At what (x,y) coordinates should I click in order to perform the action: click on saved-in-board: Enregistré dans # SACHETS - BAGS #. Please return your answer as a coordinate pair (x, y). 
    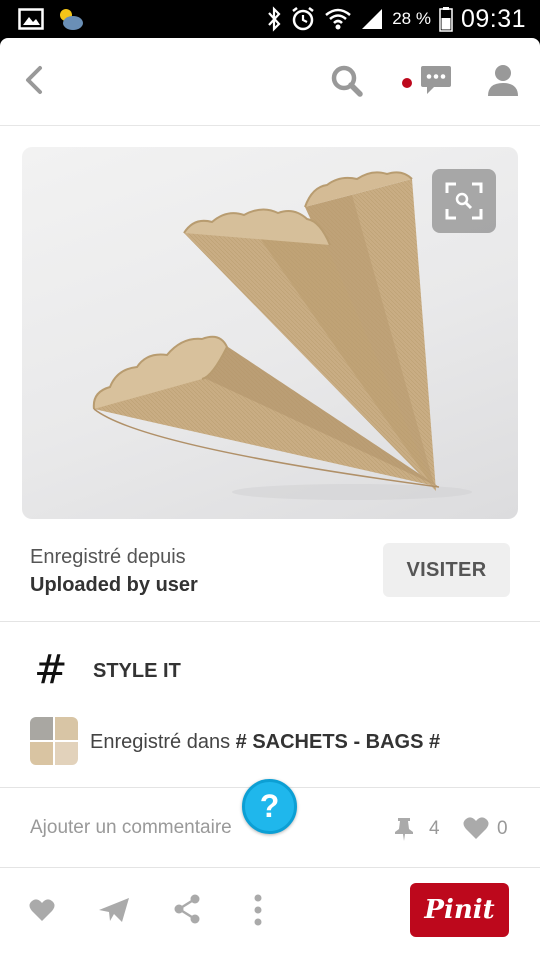
    Looking at the image, I should click on (265, 742).